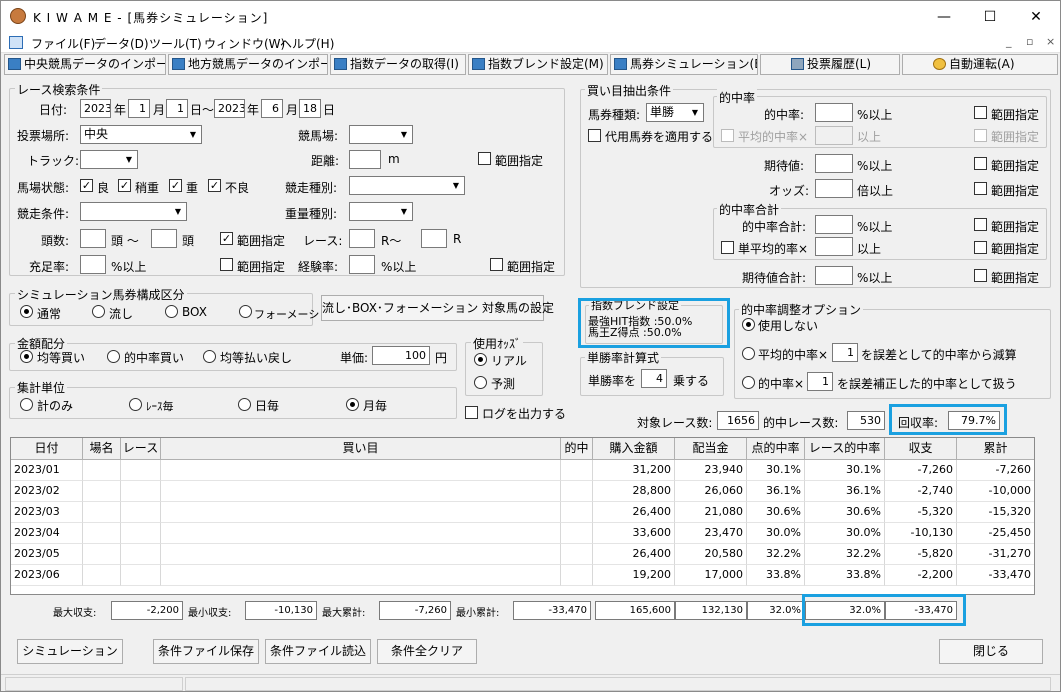 This screenshot has width=1061, height=692. Describe the element at coordinates (381, 211) in the screenshot. I see `weight-type-select: ▼` at that location.